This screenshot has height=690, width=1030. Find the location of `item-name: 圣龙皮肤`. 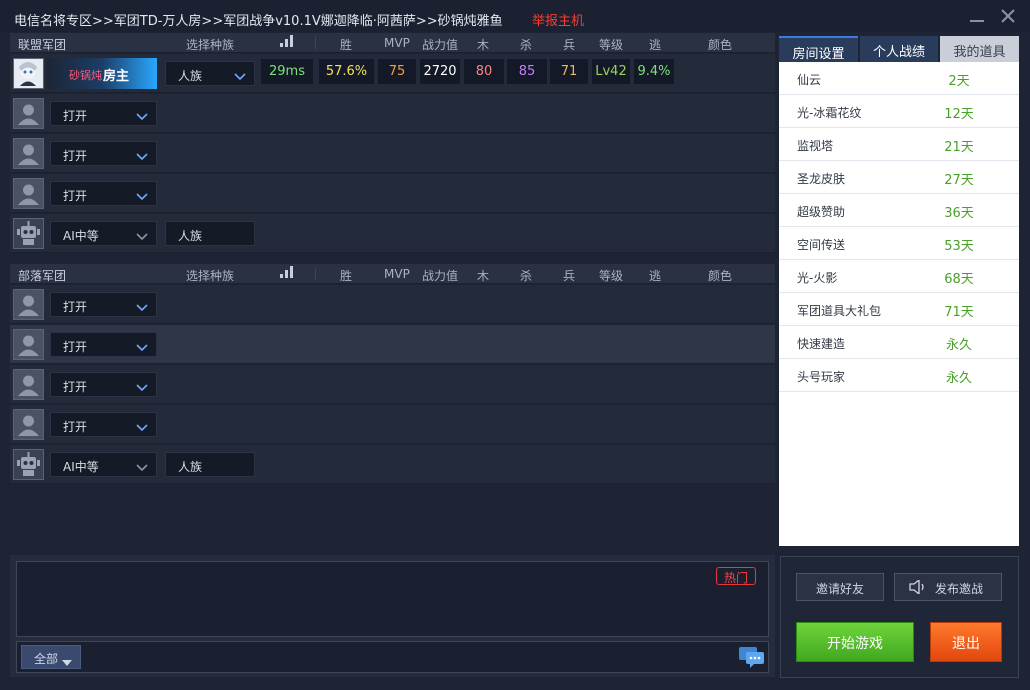

item-name: 圣龙皮肤 is located at coordinates (821, 179).